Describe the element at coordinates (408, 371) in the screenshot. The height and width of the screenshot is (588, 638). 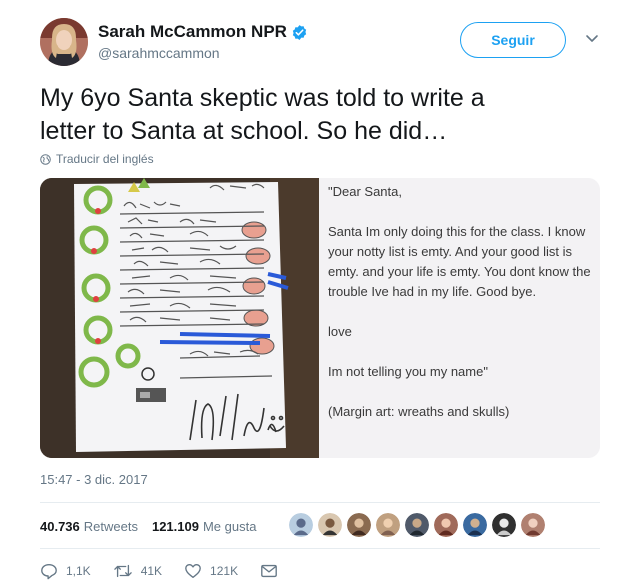
I see `transcript-line: Im not telling you my name"` at that location.